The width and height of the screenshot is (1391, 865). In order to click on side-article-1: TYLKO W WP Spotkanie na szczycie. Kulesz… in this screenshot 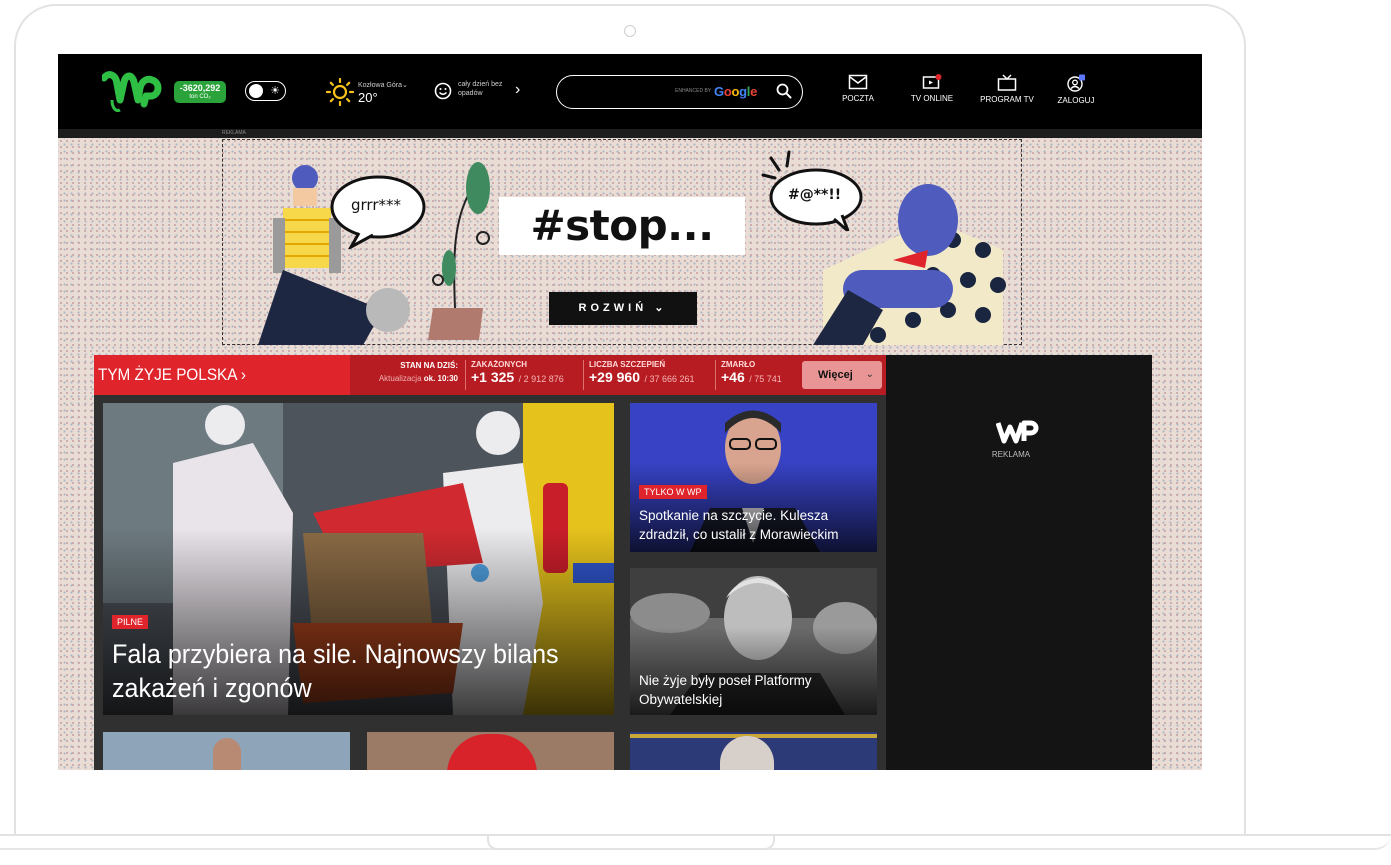, I will do `click(753, 477)`.